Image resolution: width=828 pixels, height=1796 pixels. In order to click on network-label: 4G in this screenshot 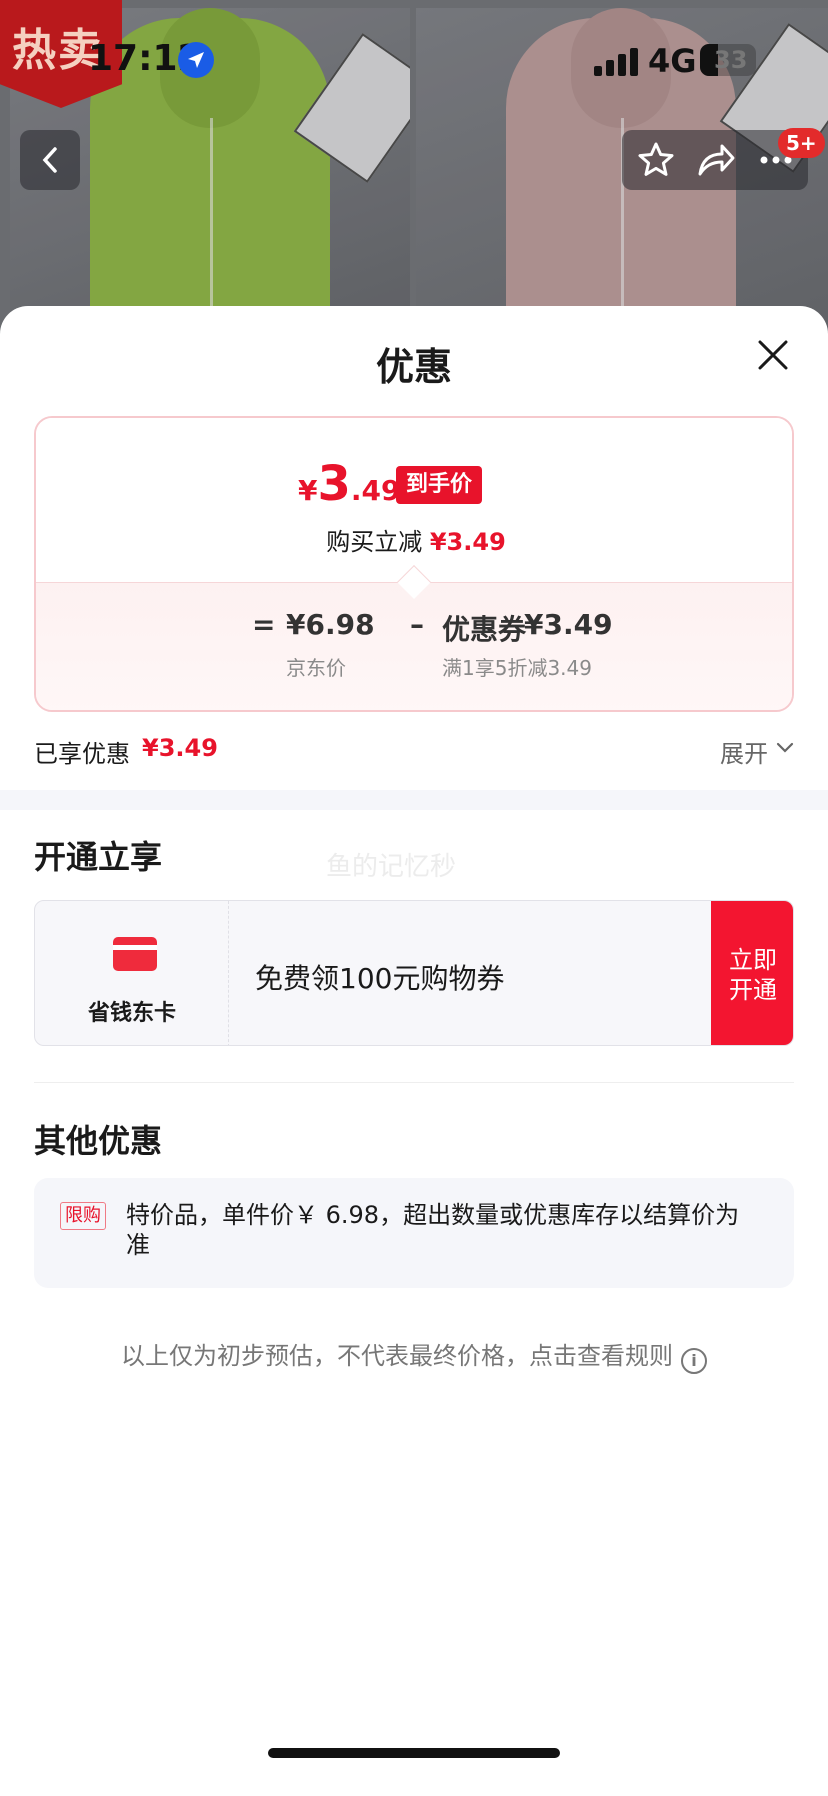, I will do `click(672, 61)`.